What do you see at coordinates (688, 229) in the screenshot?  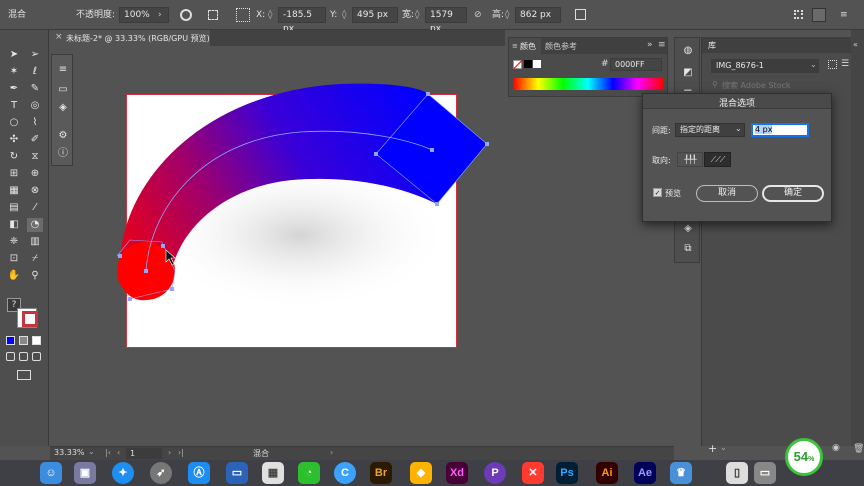 I see `layers-icon: ◈` at bounding box center [688, 229].